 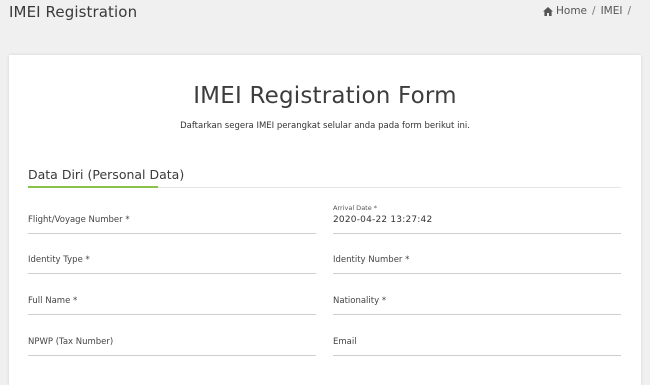 I want to click on npwp-placeholder: NPWP (Tax Number), so click(x=71, y=342).